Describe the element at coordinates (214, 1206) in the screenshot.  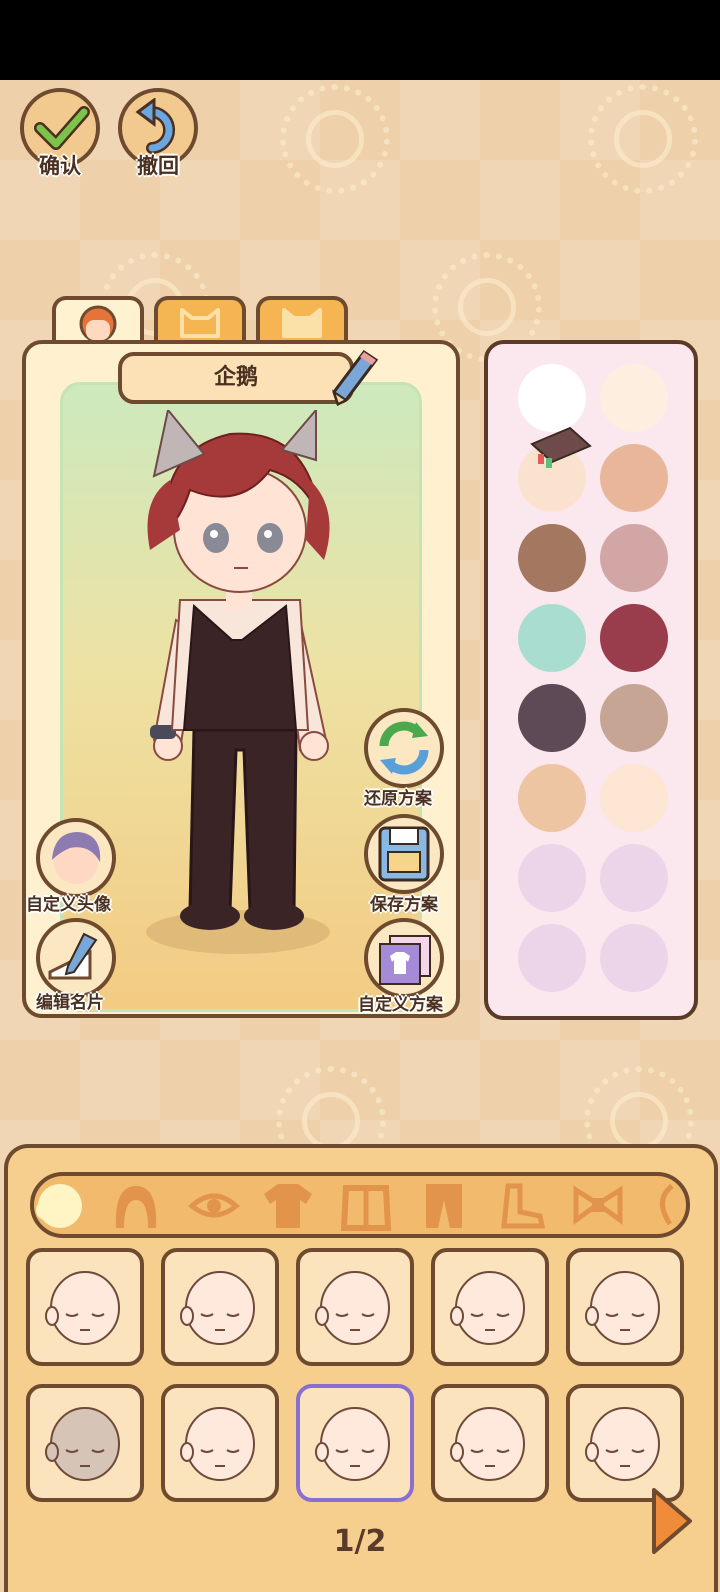
I see `eye-icon` at that location.